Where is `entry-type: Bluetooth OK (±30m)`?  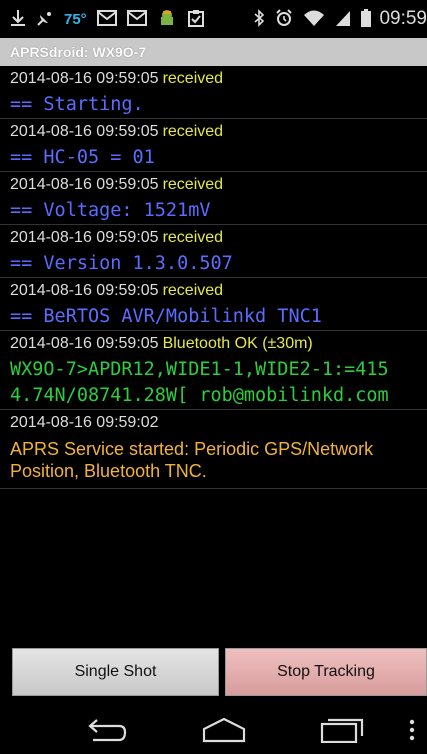 entry-type: Bluetooth OK (±30m) is located at coordinates (237, 343).